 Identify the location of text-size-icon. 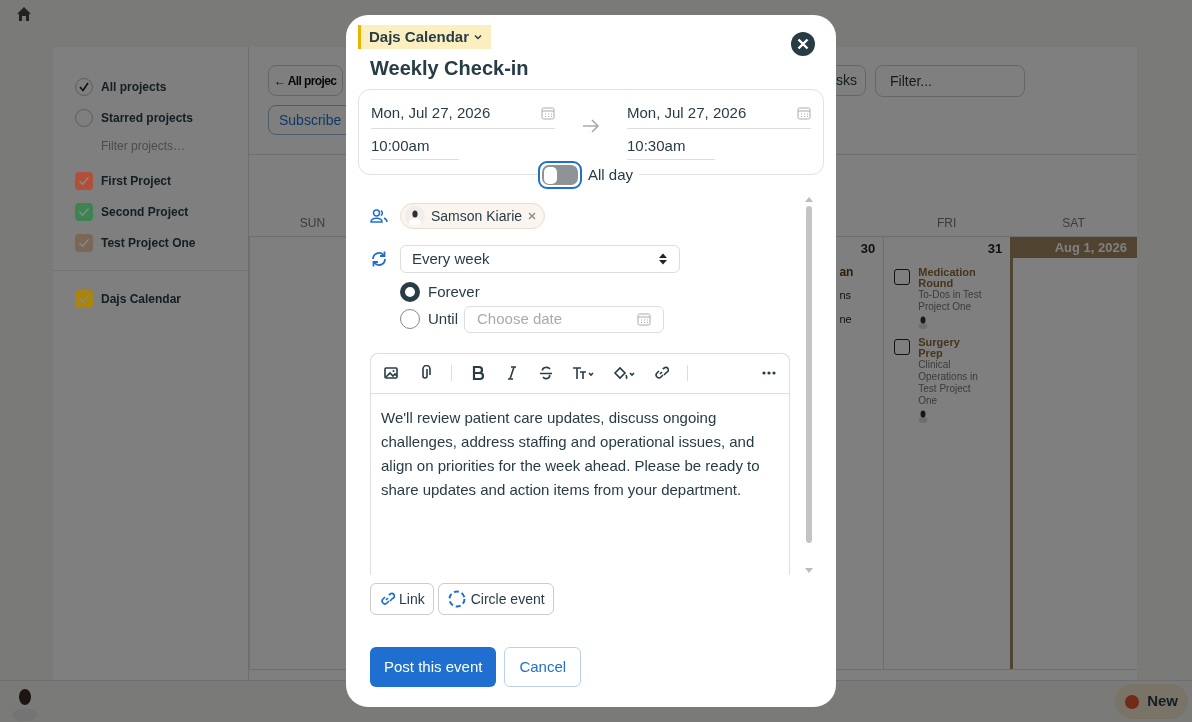
(583, 373).